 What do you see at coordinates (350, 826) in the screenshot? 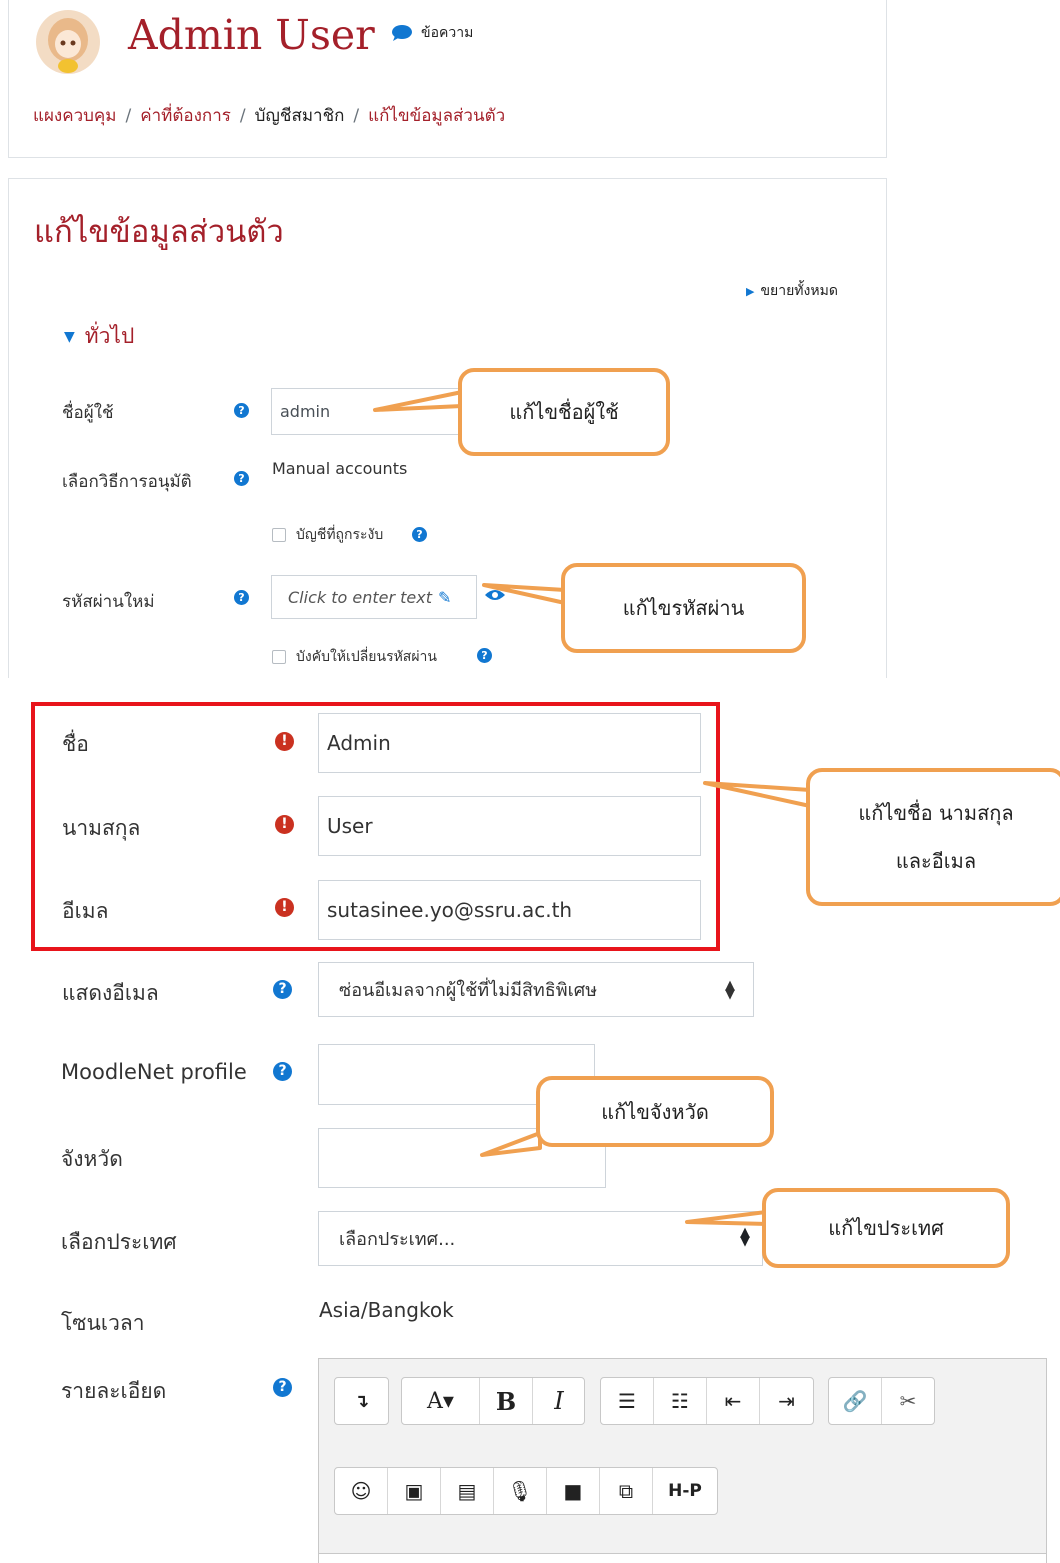
I see `lastname-value: User` at bounding box center [350, 826].